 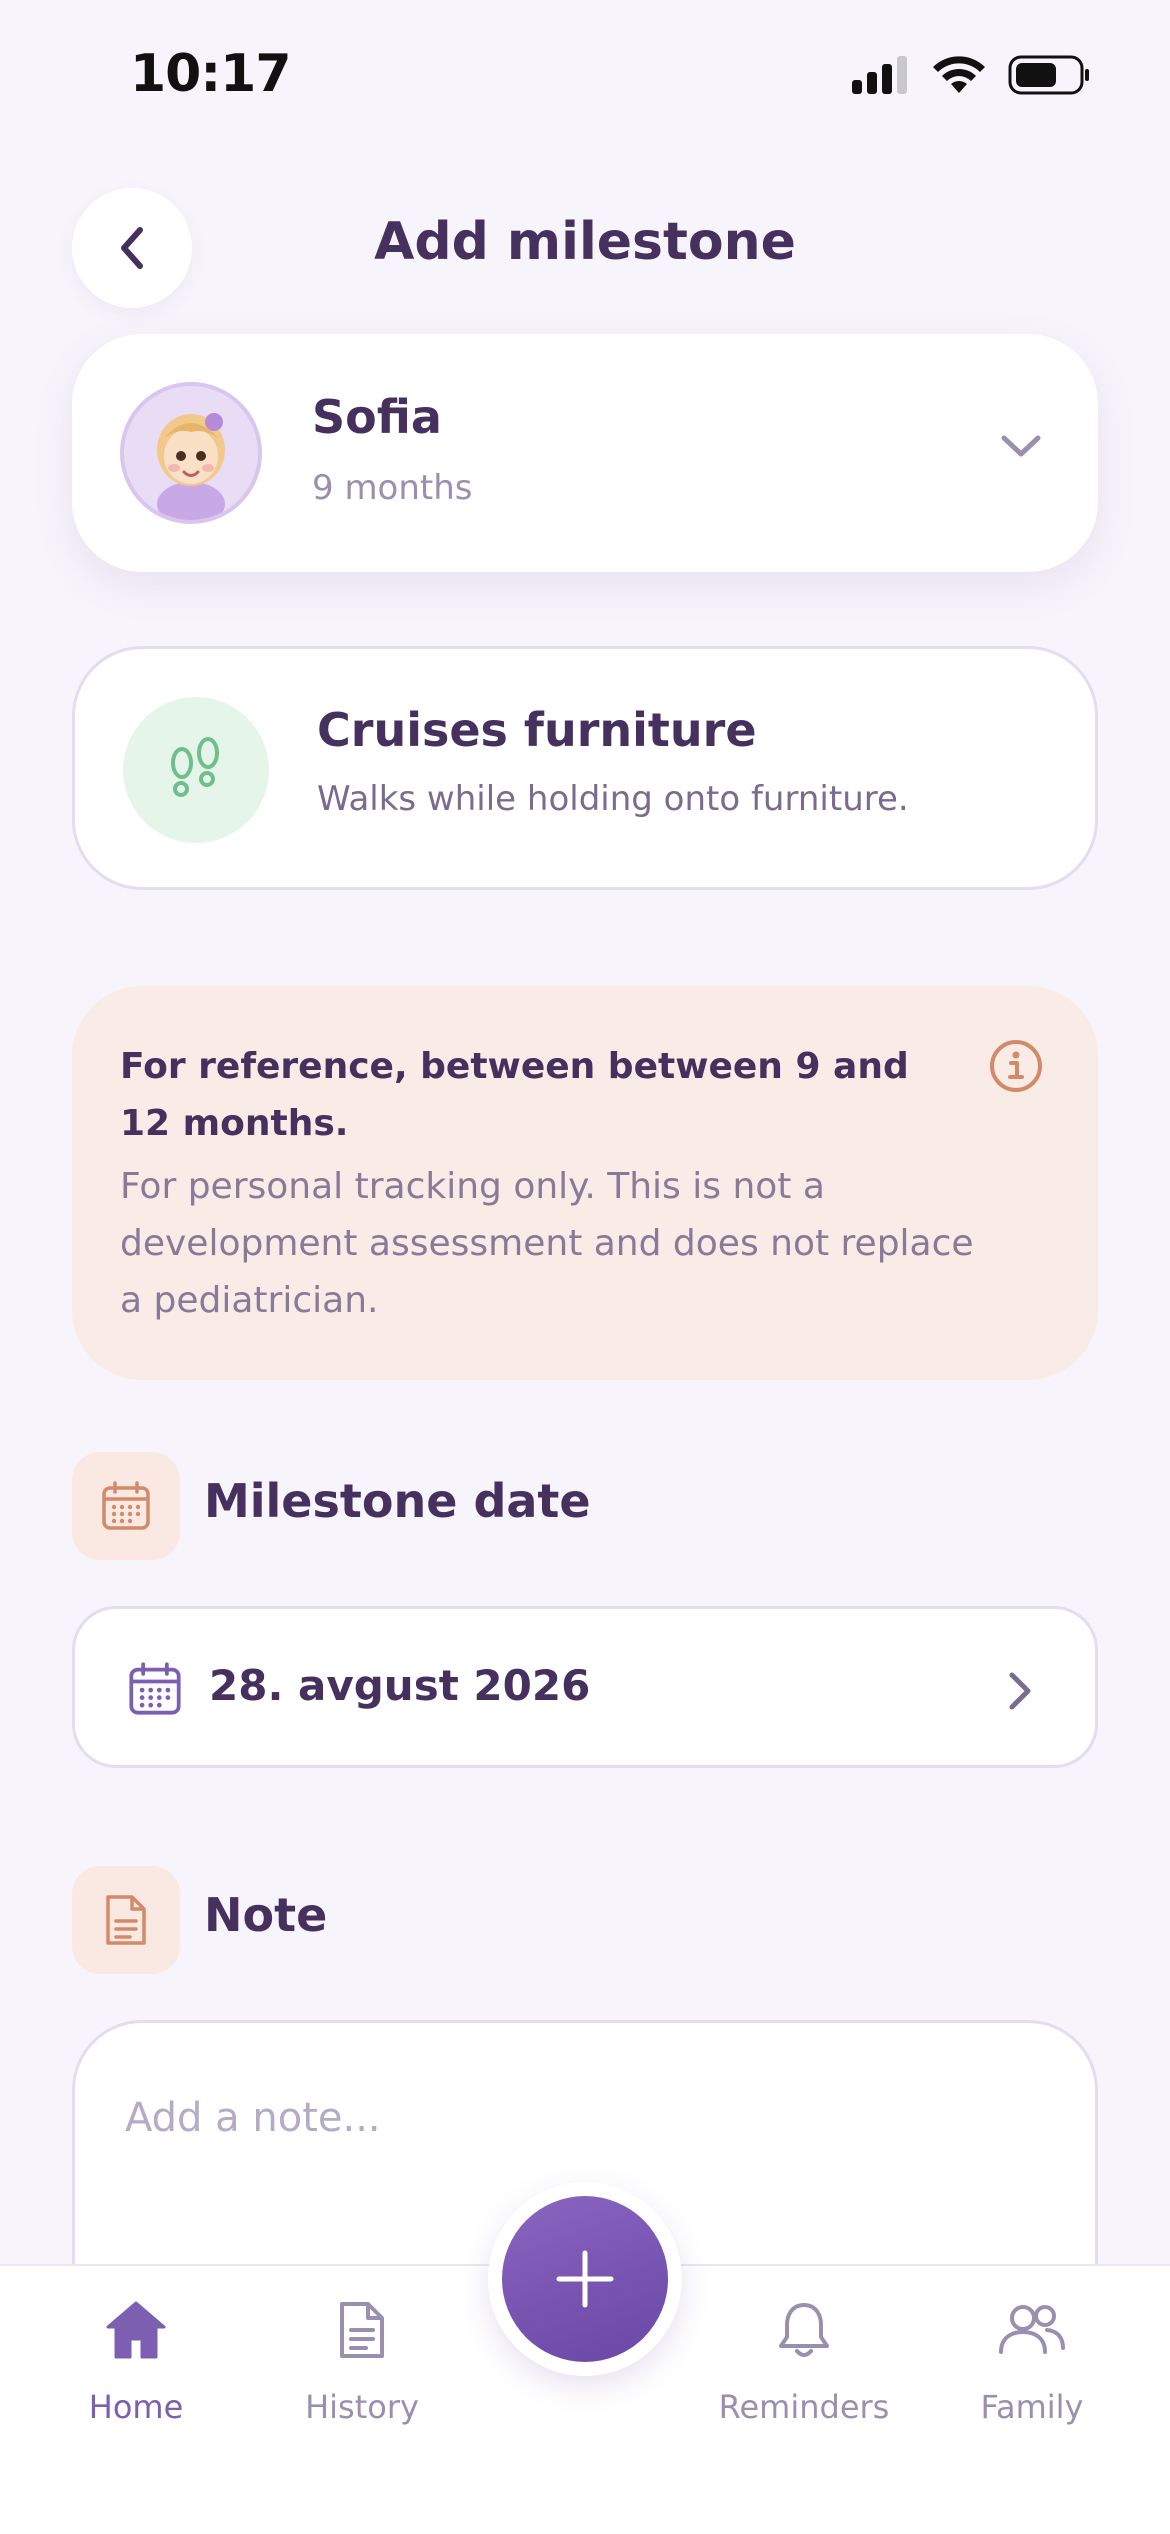 What do you see at coordinates (1048, 75) in the screenshot?
I see `battery-icon` at bounding box center [1048, 75].